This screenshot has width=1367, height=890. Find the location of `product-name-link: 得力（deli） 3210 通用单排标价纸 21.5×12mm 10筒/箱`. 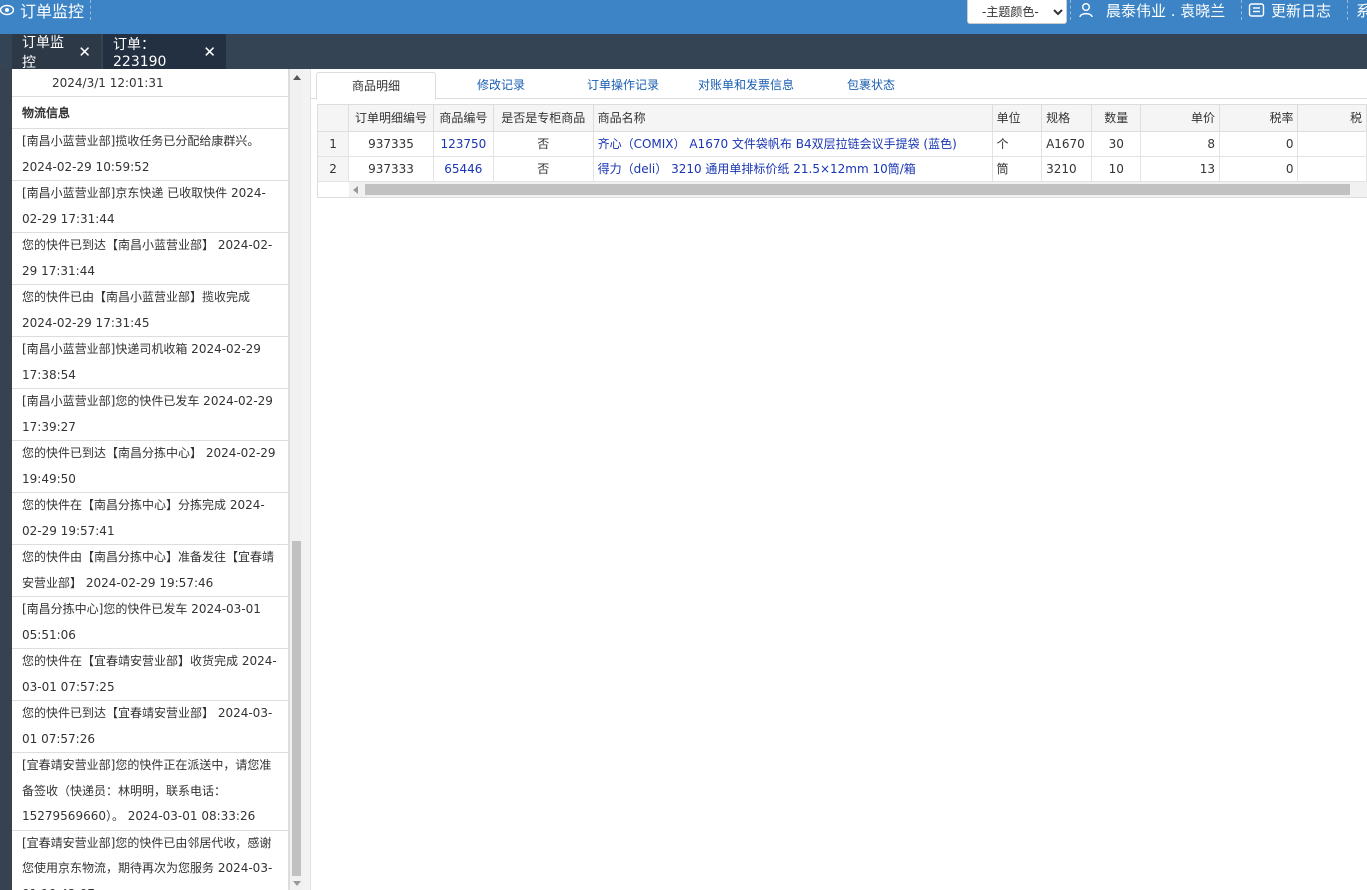

product-name-link: 得力（deli） 3210 通用单排标价纸 21.5×12mm 10筒/箱 is located at coordinates (793, 169).